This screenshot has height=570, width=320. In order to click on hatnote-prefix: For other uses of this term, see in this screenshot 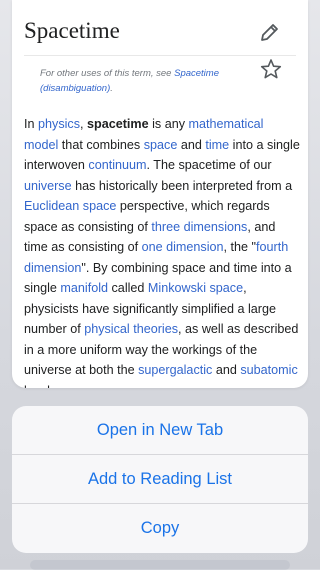, I will do `click(107, 73)`.